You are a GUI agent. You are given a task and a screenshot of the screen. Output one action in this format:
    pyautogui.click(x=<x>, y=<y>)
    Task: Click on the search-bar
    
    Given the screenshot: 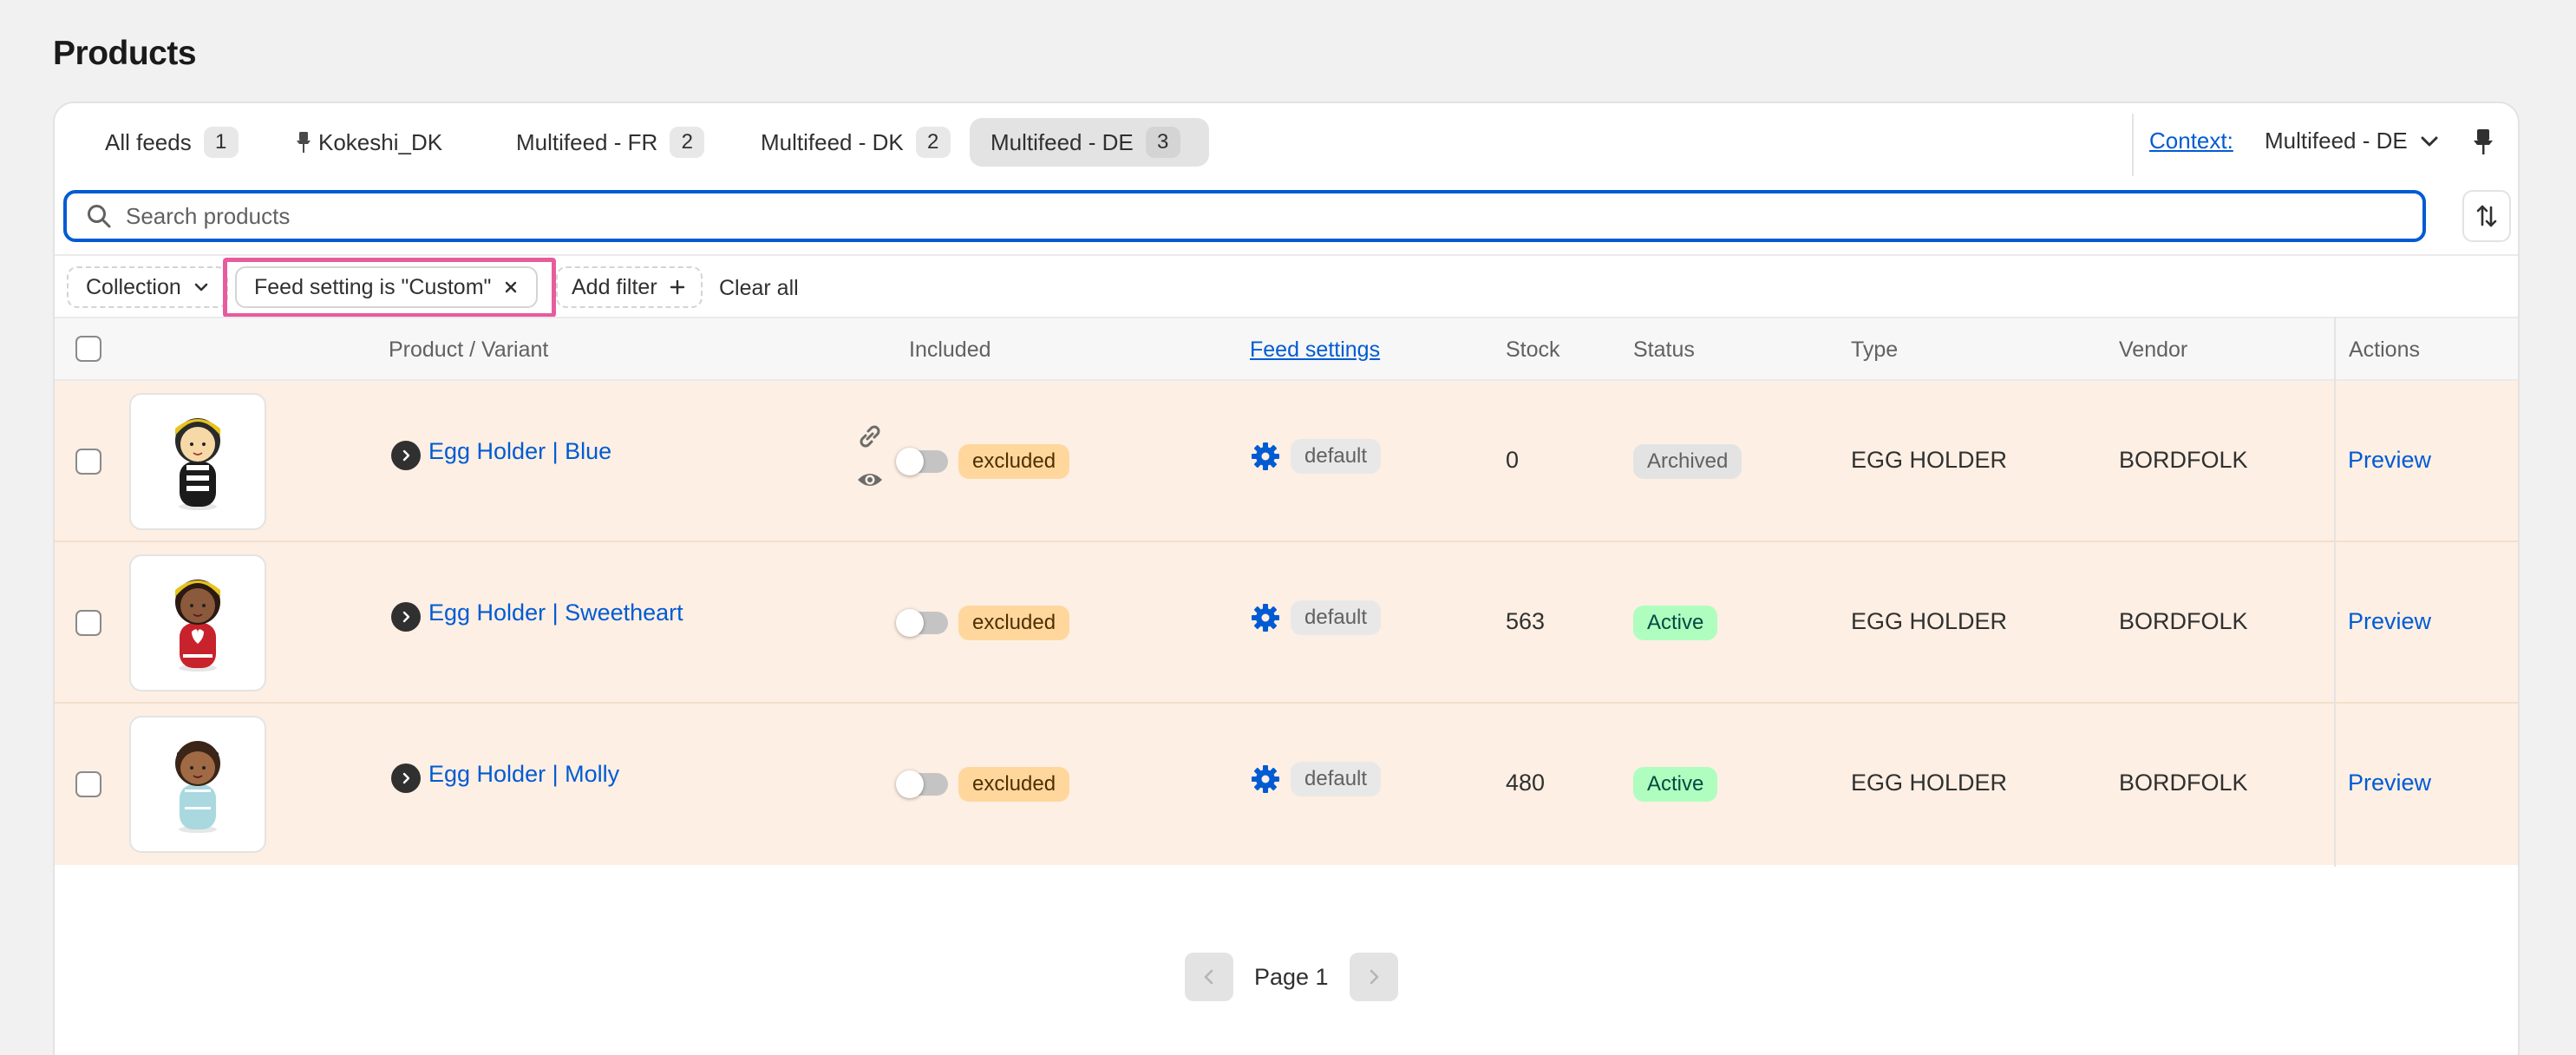 What is the action you would take?
    pyautogui.click(x=1244, y=216)
    